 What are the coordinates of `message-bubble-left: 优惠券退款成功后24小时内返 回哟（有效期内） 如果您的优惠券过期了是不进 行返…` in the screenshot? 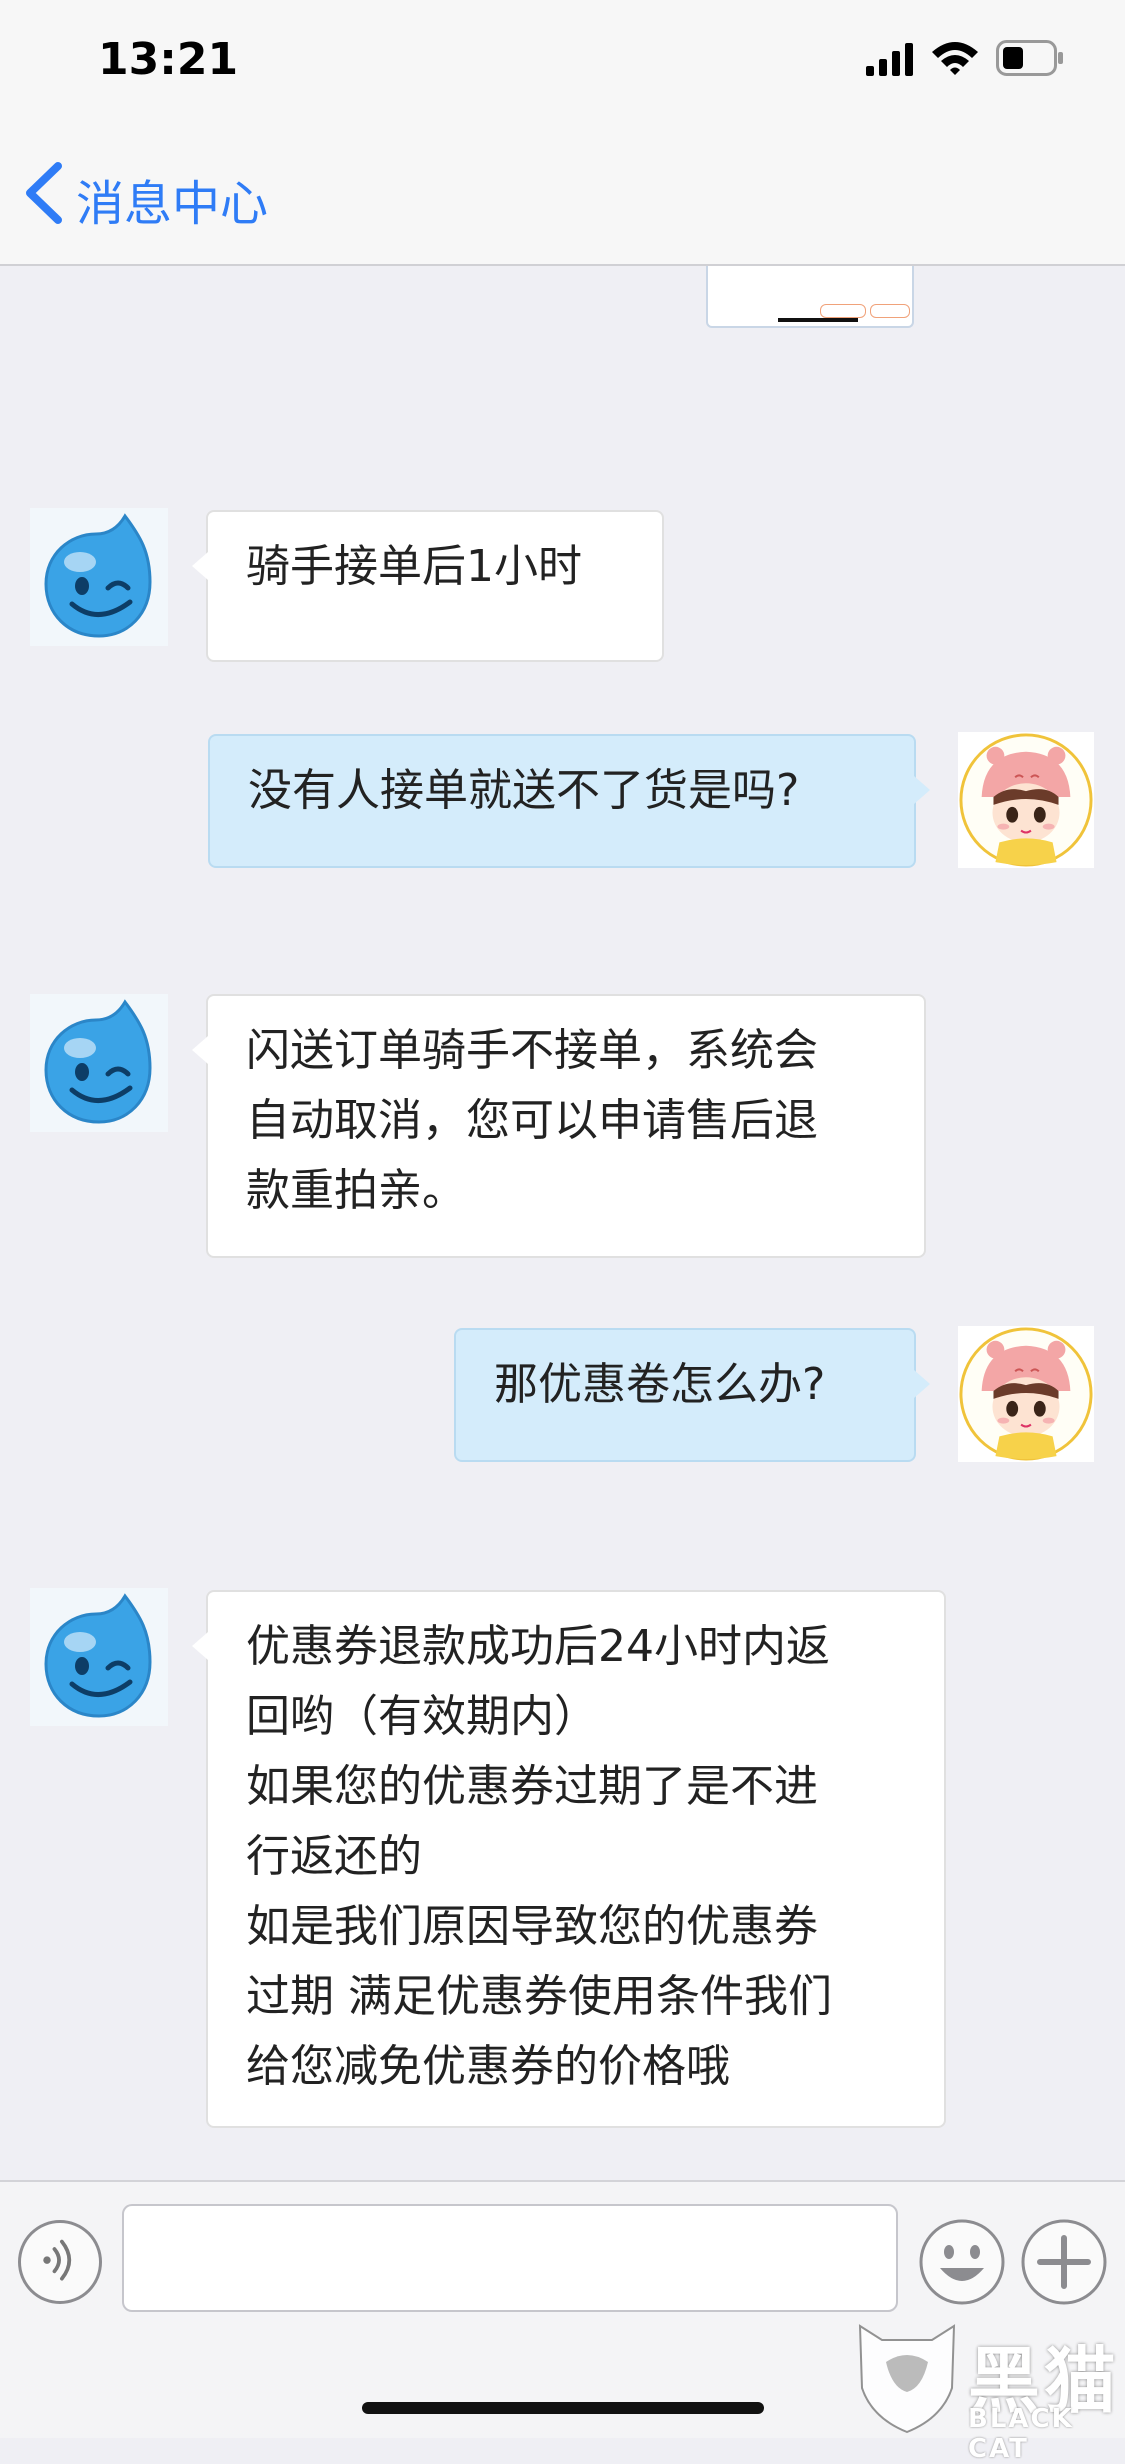 It's located at (569, 1859).